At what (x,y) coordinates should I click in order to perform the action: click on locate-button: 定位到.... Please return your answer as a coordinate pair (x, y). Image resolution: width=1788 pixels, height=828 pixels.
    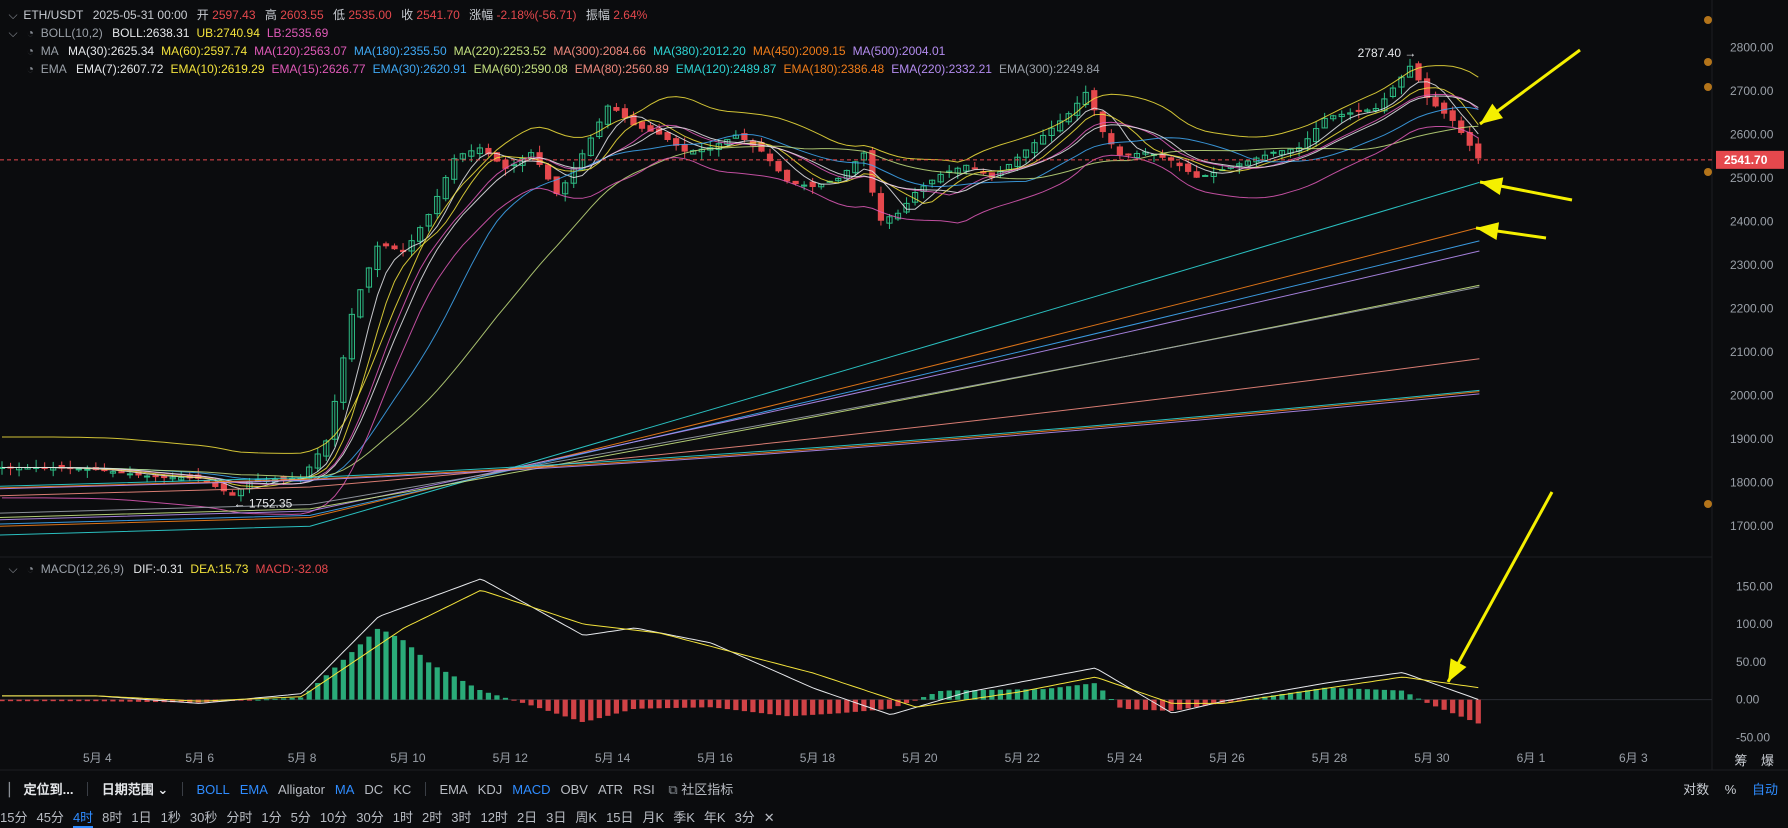
    Looking at the image, I should click on (49, 788).